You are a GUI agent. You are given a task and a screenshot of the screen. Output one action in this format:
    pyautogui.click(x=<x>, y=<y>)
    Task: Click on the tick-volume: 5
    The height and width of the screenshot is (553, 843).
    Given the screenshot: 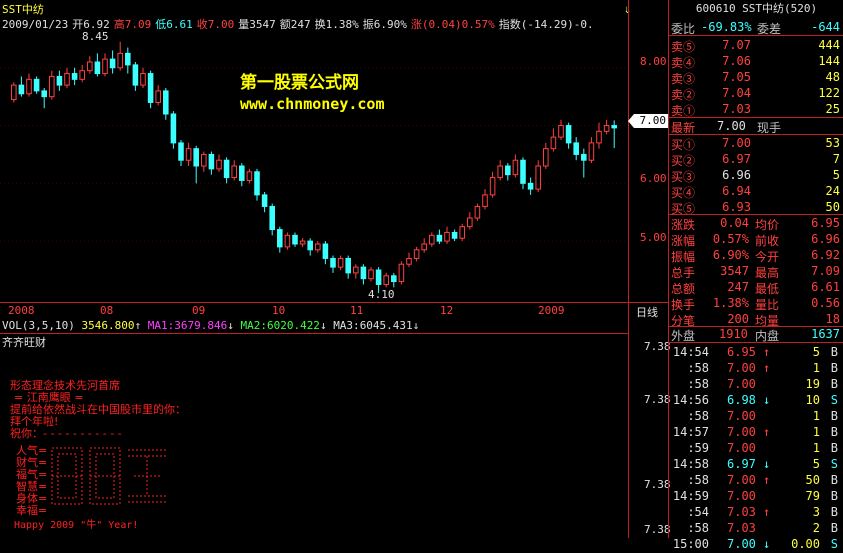 What is the action you would take?
    pyautogui.click(x=816, y=464)
    